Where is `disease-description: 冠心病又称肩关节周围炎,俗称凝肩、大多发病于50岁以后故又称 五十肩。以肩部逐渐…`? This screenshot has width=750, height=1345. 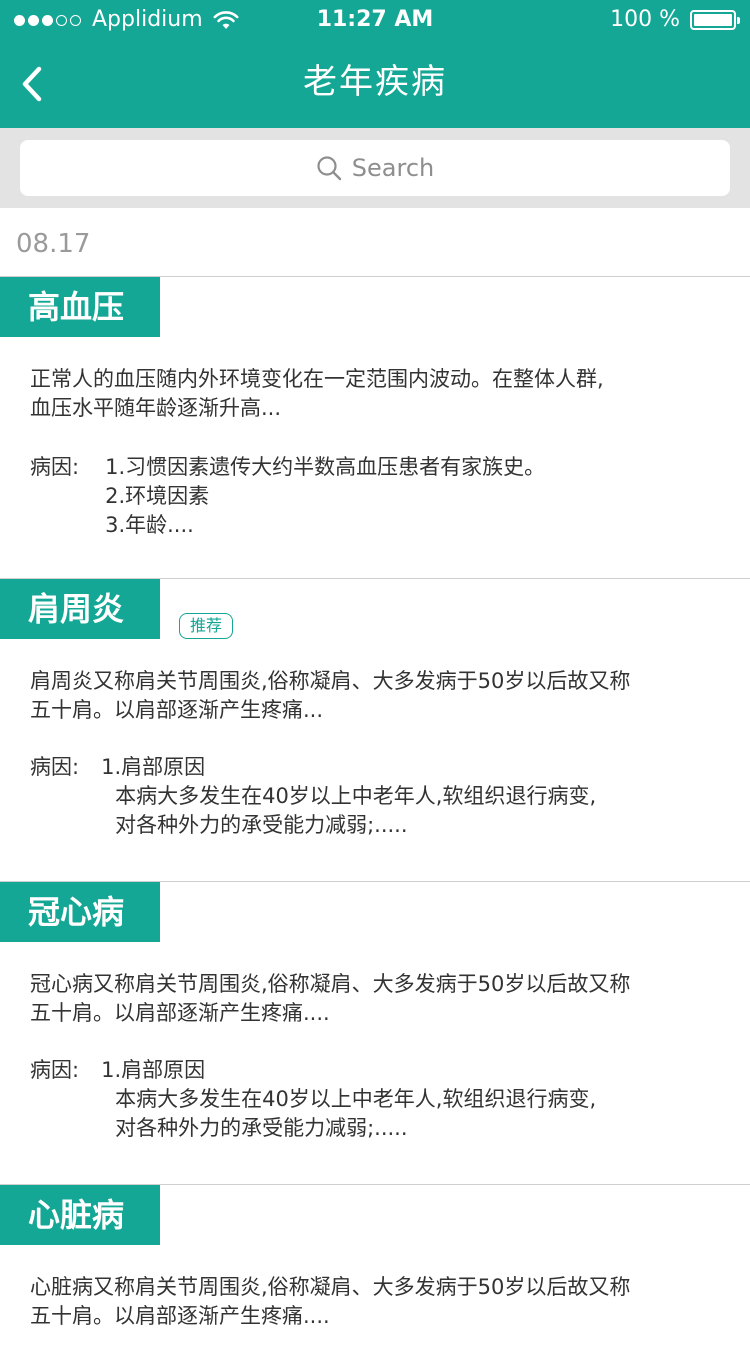 disease-description: 冠心病又称肩关节周围炎,俗称凝肩、大多发病于50岁以后故又称 五十肩。以肩部逐渐… is located at coordinates (330, 998).